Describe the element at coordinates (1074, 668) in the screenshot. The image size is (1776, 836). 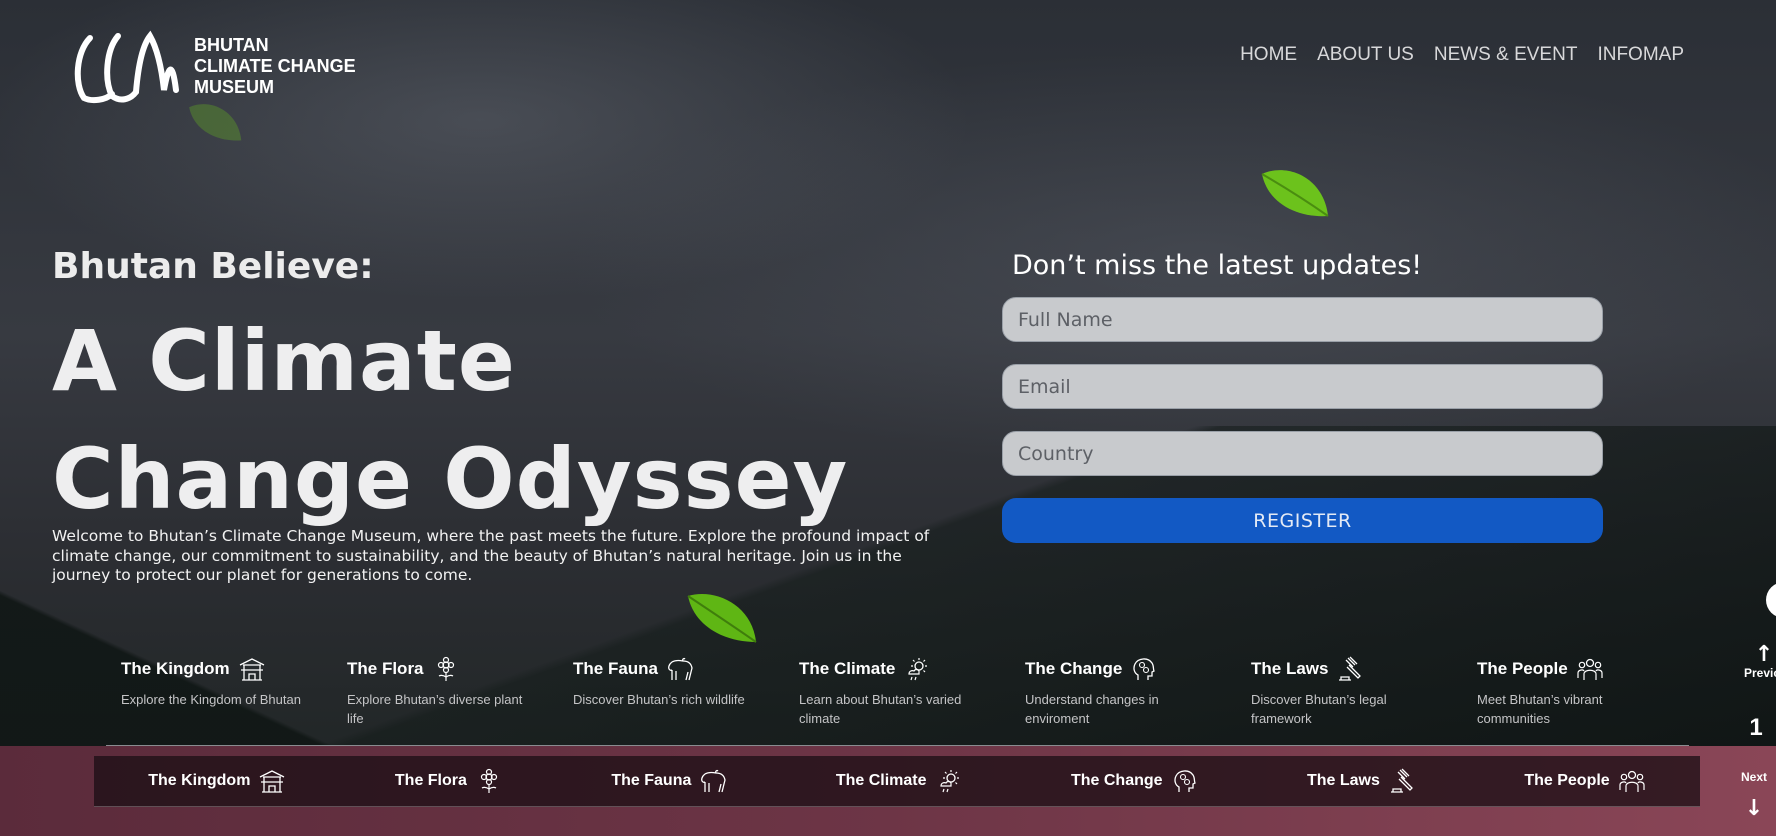
I see `category-title: The Change` at that location.